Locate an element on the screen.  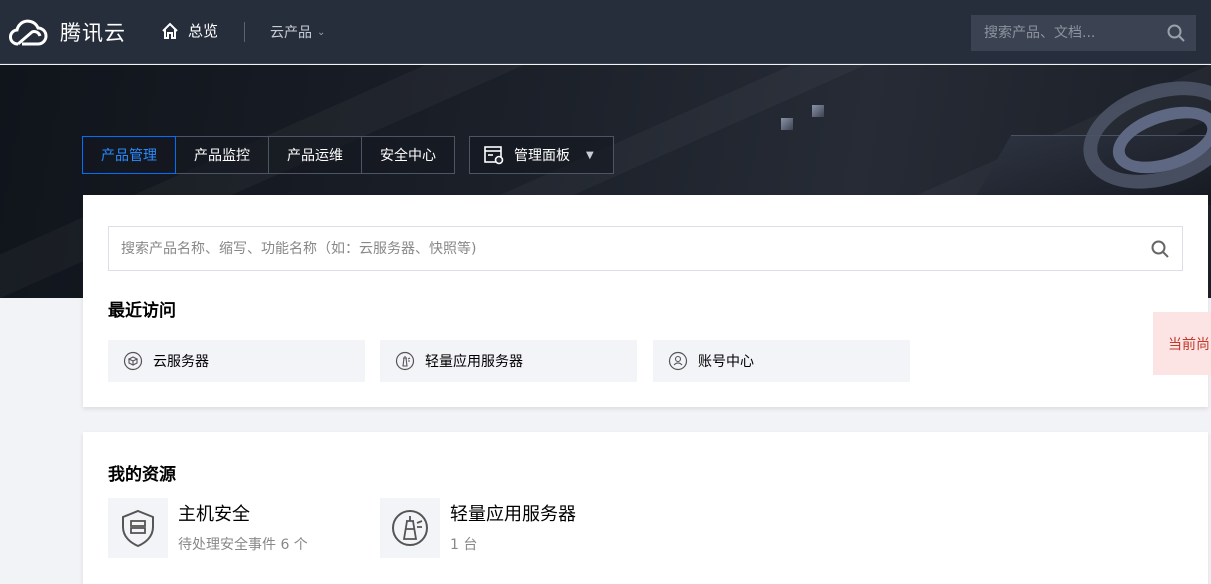
nav-overview: 总览 is located at coordinates (189, 30).